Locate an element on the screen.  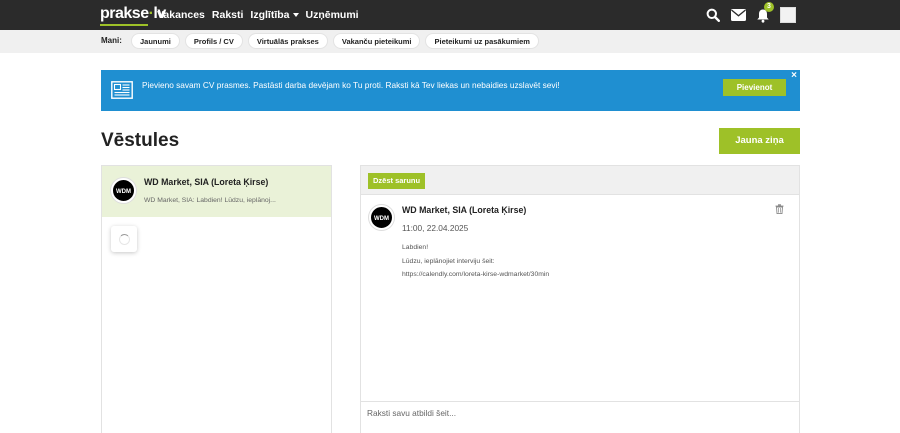
pill-vakancu-pieteikumi: Vakanču pieteikumi is located at coordinates (376, 41).